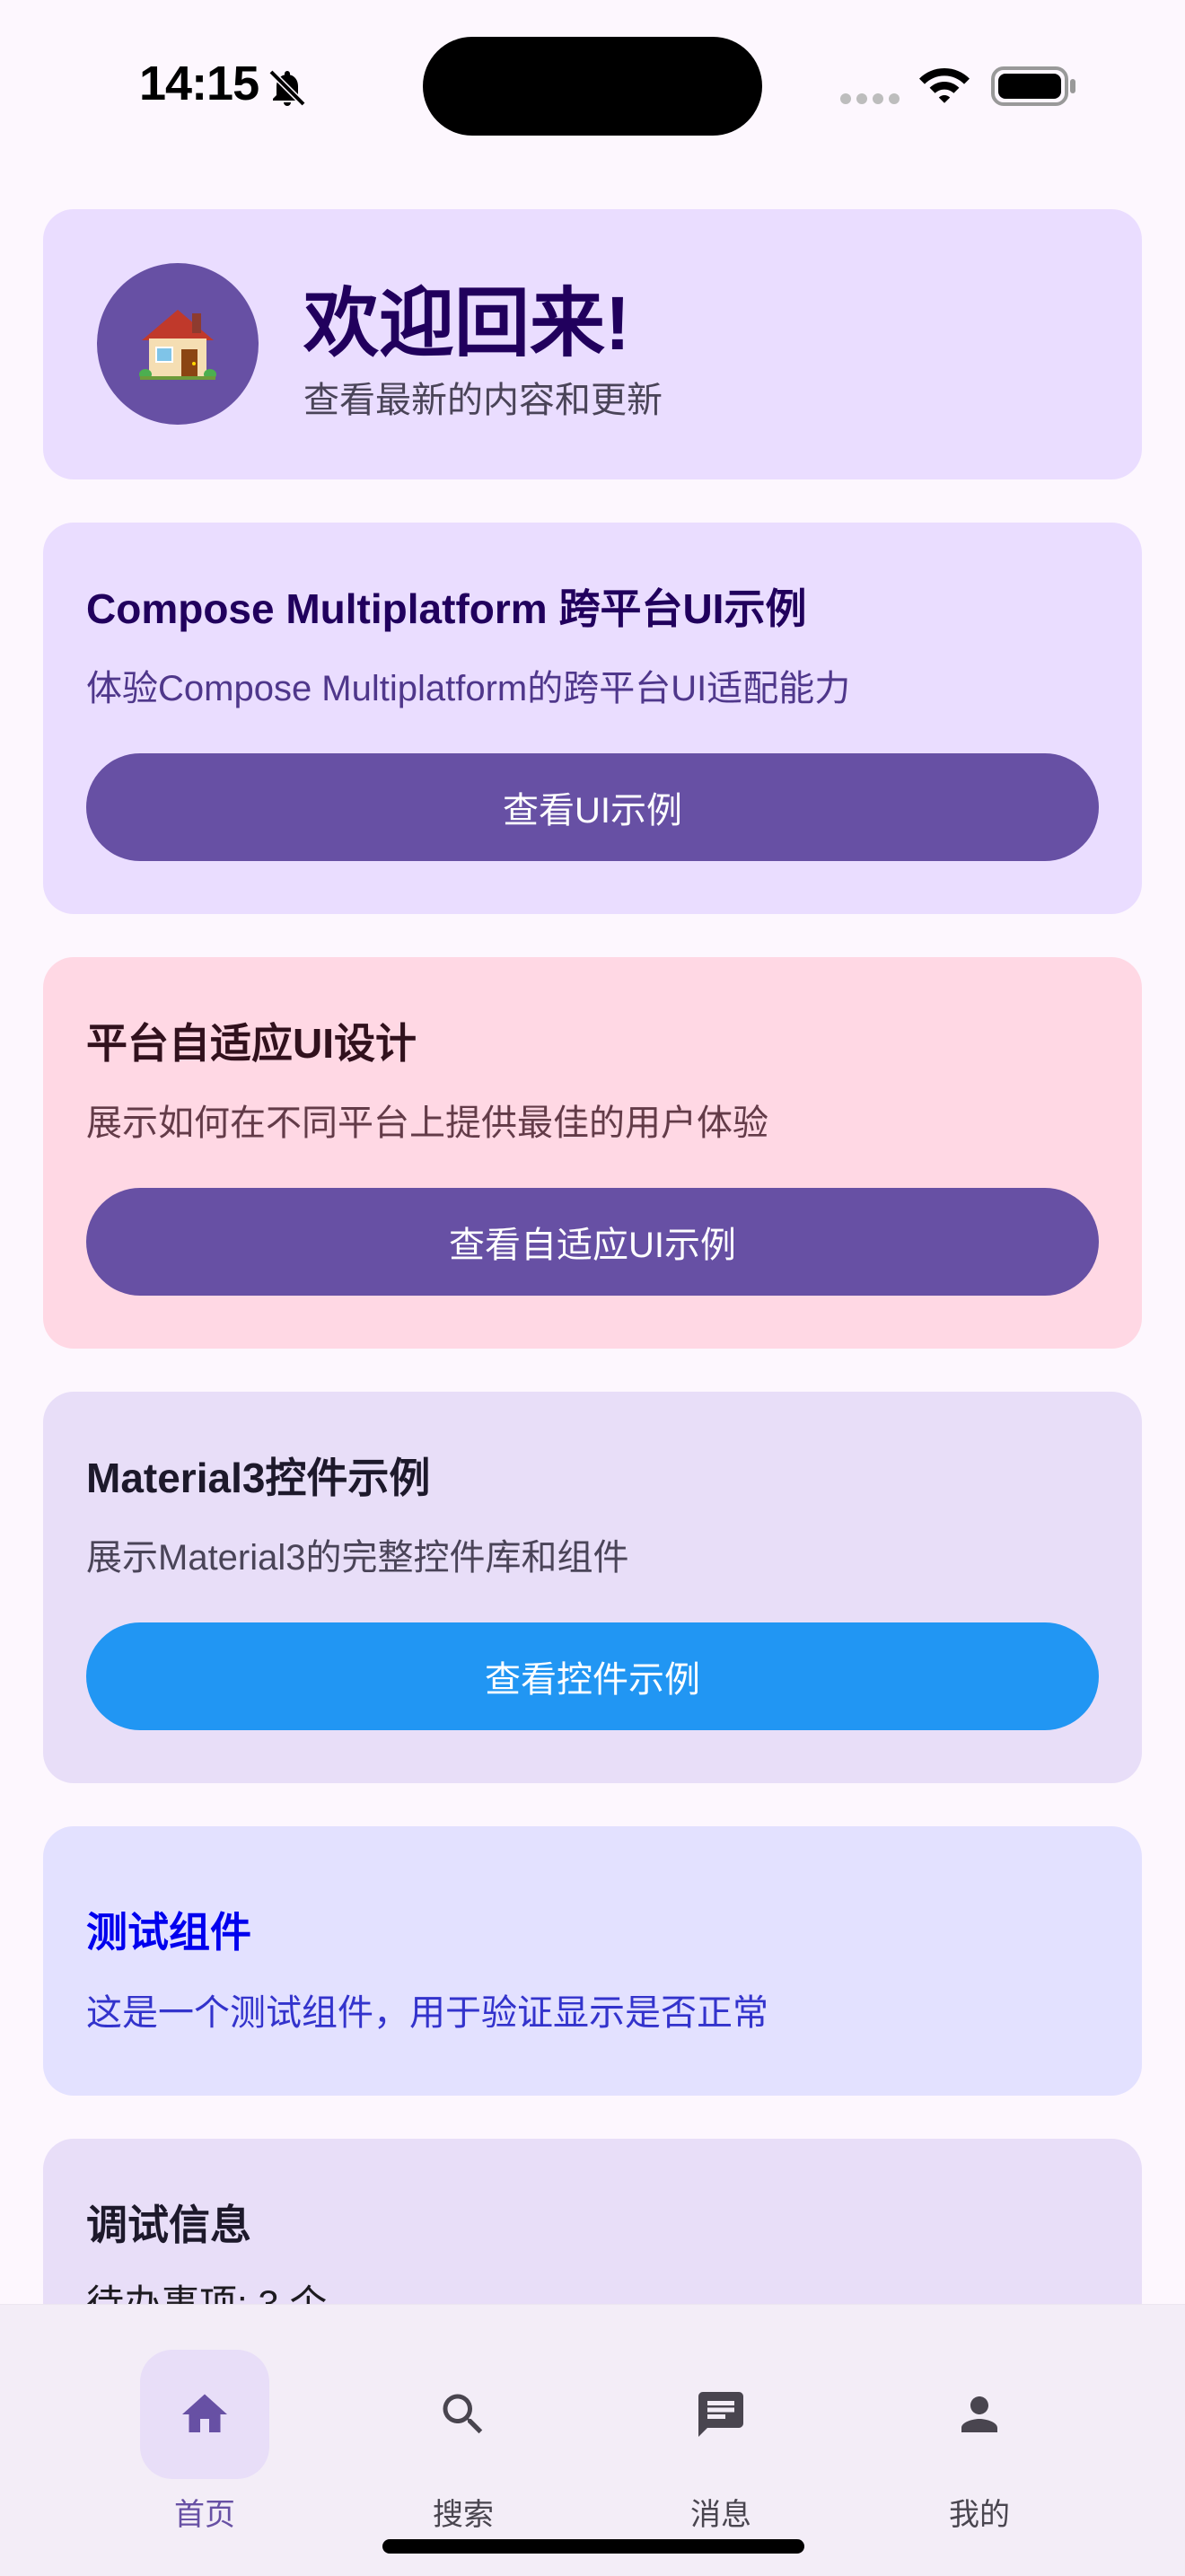 Image resolution: width=1185 pixels, height=2576 pixels. Describe the element at coordinates (168, 1933) in the screenshot. I see `test-card-title: 测试组件` at that location.